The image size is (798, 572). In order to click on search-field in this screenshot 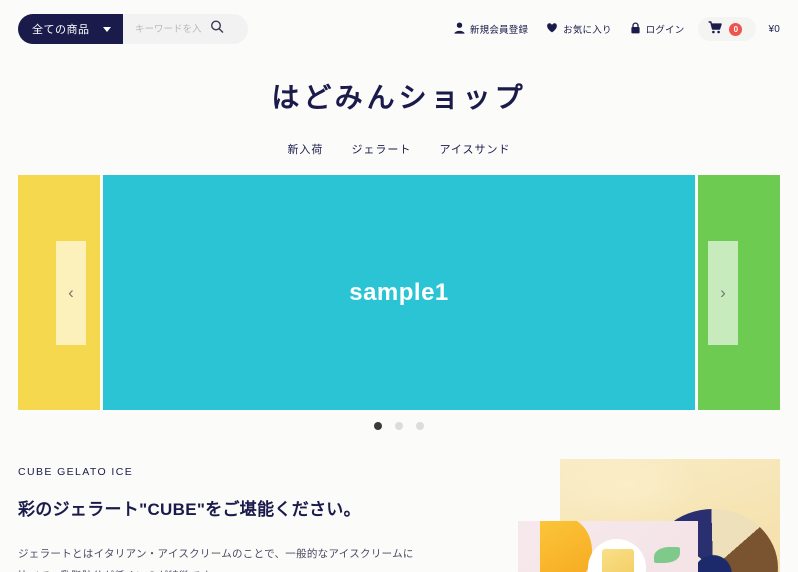, I will do `click(185, 29)`.